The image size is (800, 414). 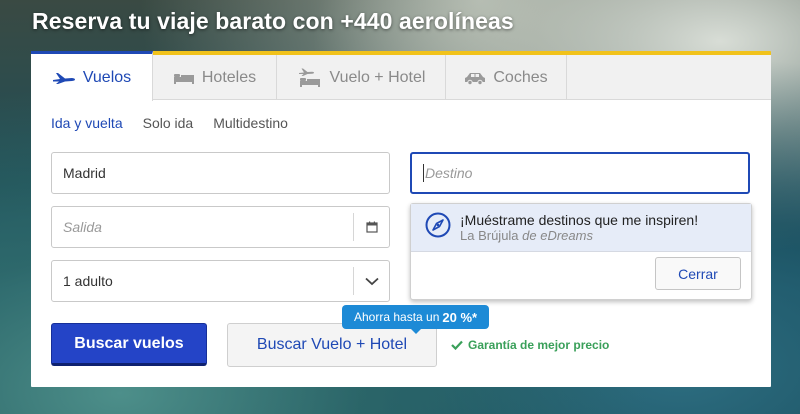 I want to click on passengers-value: 1 adulto, so click(x=88, y=281).